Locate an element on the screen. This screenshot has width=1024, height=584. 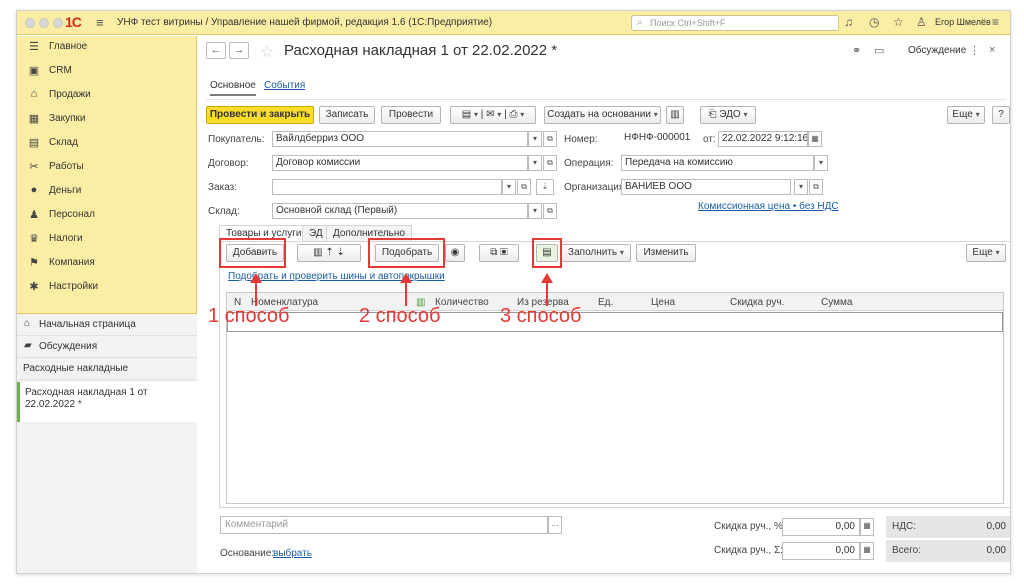
bell-icon: ♫ is located at coordinates (848, 22).